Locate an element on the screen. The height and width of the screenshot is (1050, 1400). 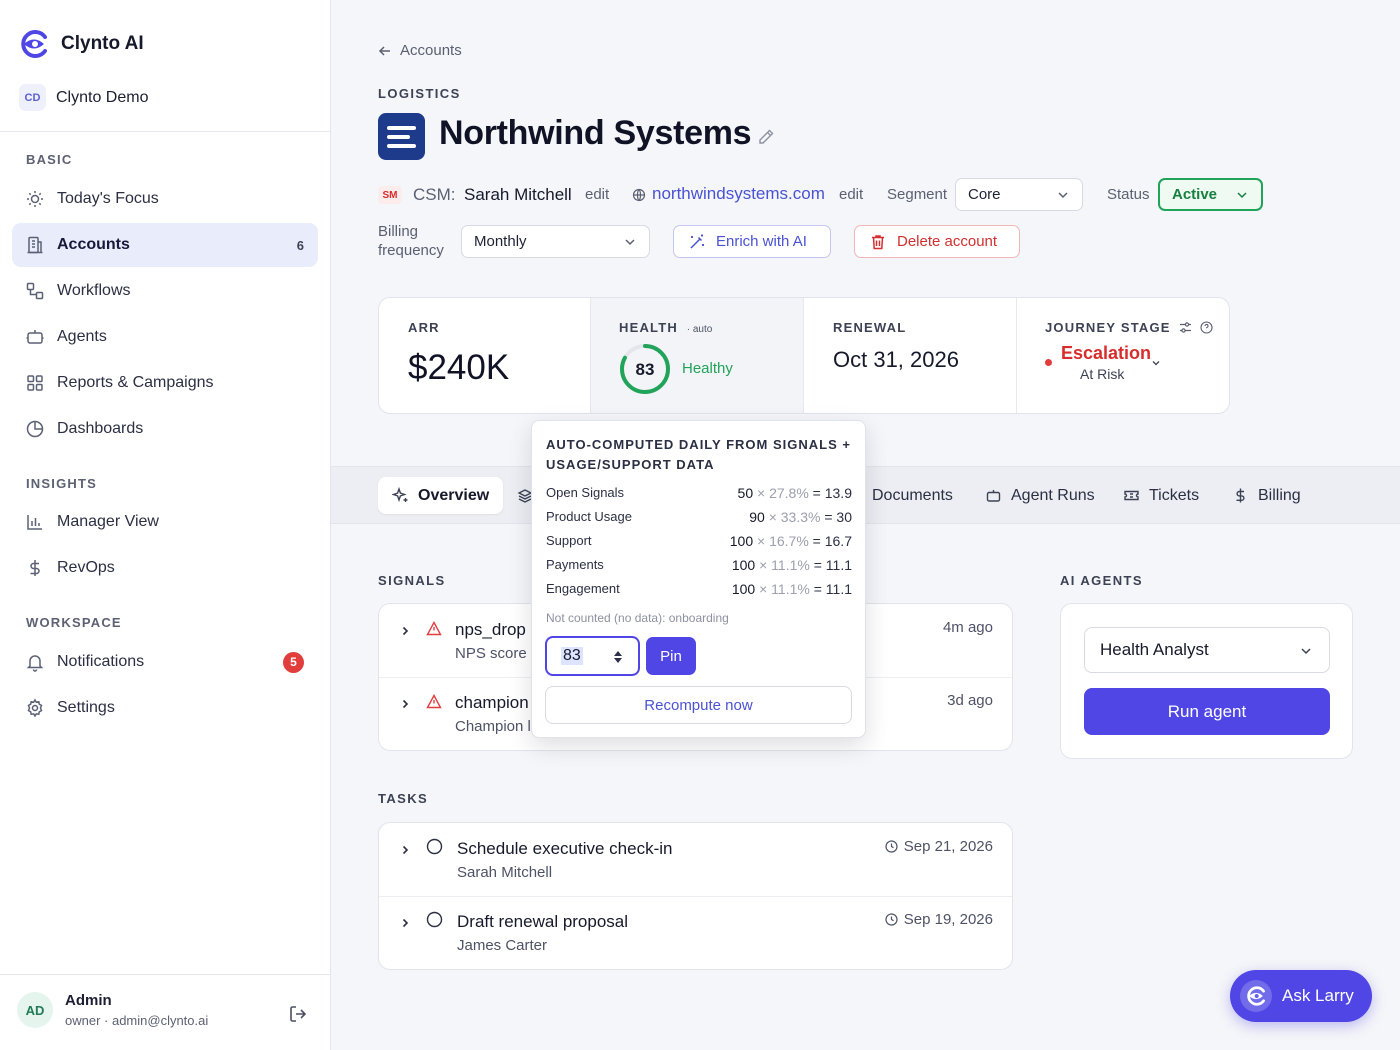
sidebar-item-revops: RevOps is located at coordinates (165, 568).